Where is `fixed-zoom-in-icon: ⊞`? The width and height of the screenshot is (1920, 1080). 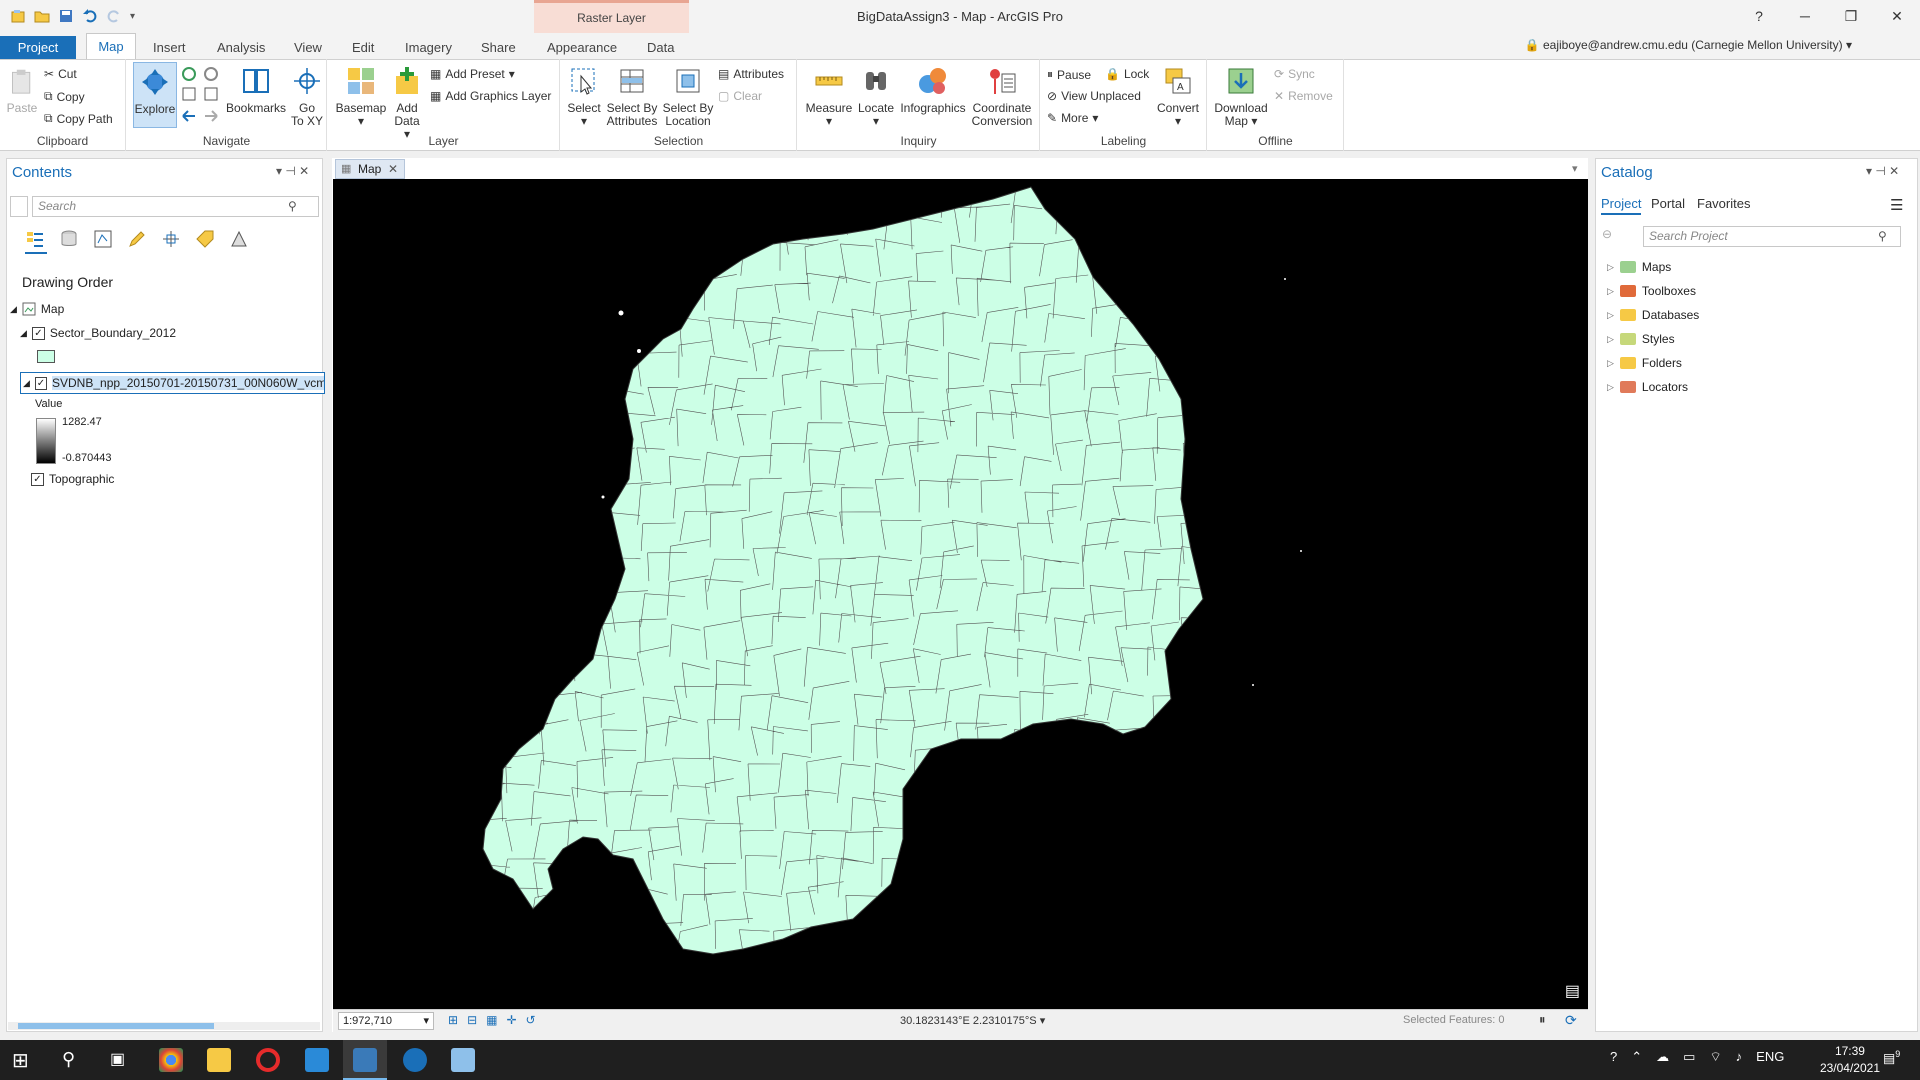 fixed-zoom-in-icon: ⊞ is located at coordinates (453, 1020).